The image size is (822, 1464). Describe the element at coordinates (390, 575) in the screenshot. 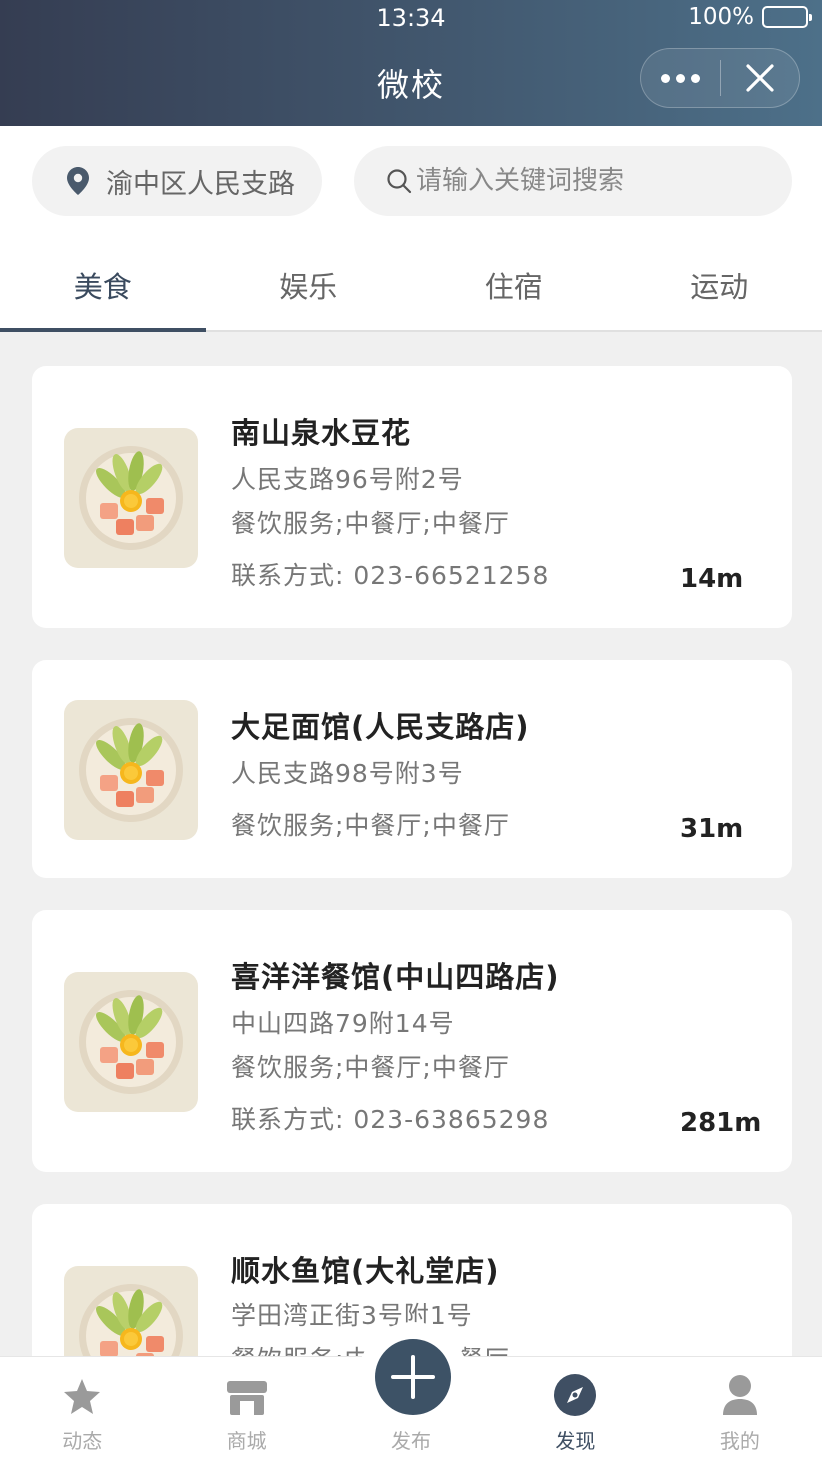

I see `place-contact: 联系方式: 023-66521258` at that location.